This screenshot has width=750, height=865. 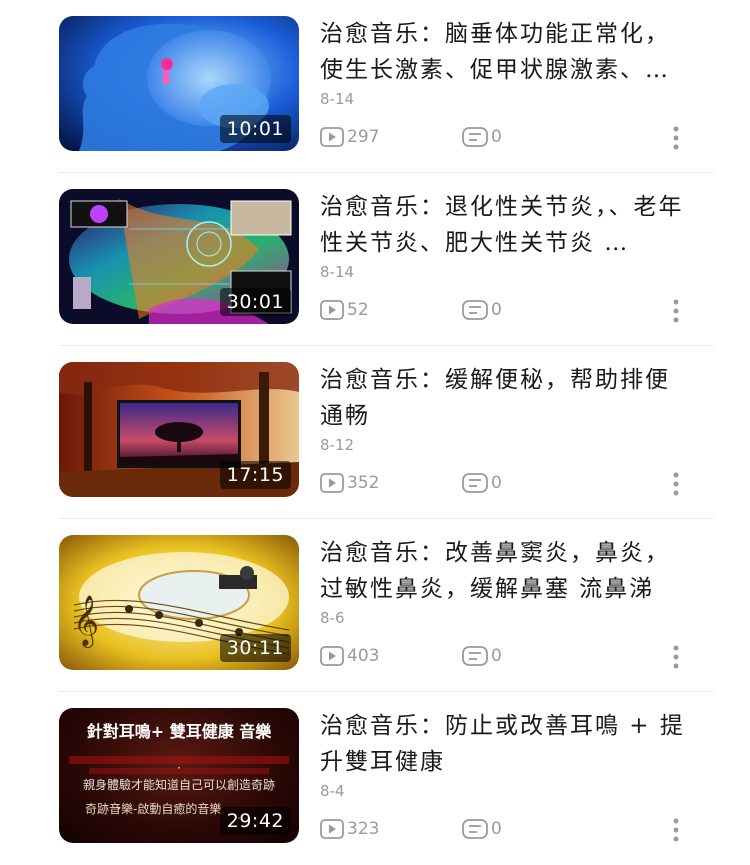 I want to click on view-count-value: 403, so click(x=363, y=656).